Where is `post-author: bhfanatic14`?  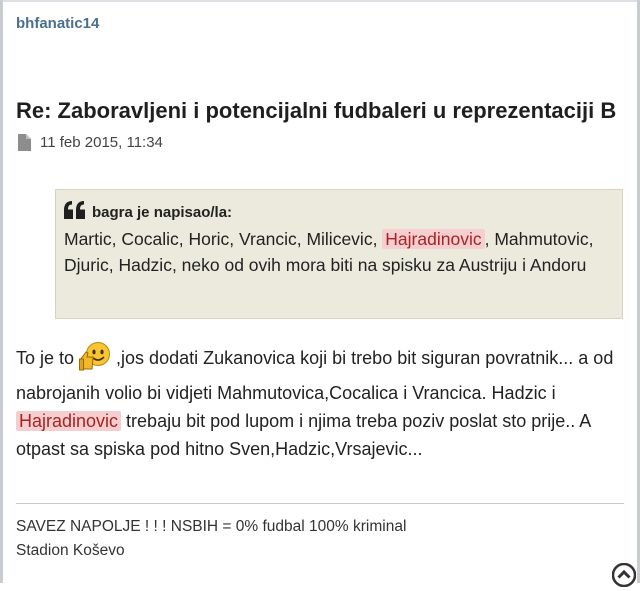 post-author: bhfanatic14 is located at coordinates (57, 23).